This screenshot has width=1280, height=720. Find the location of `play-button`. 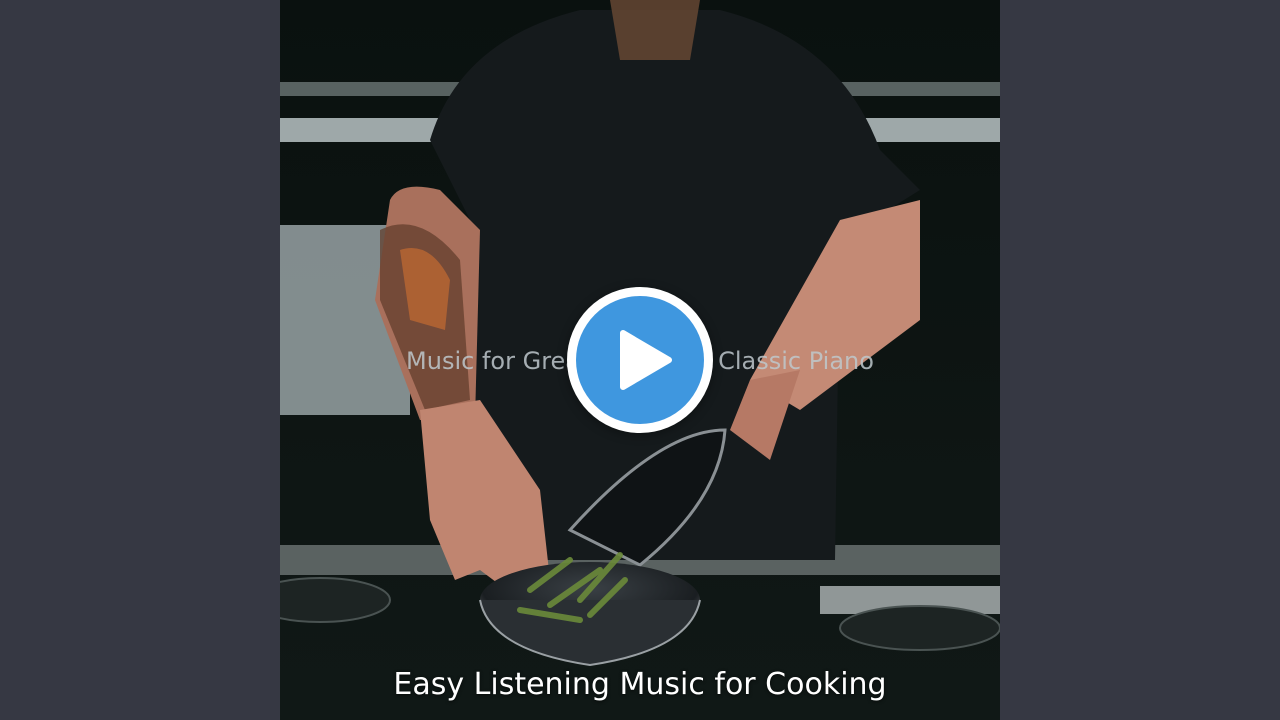

play-button is located at coordinates (640, 360).